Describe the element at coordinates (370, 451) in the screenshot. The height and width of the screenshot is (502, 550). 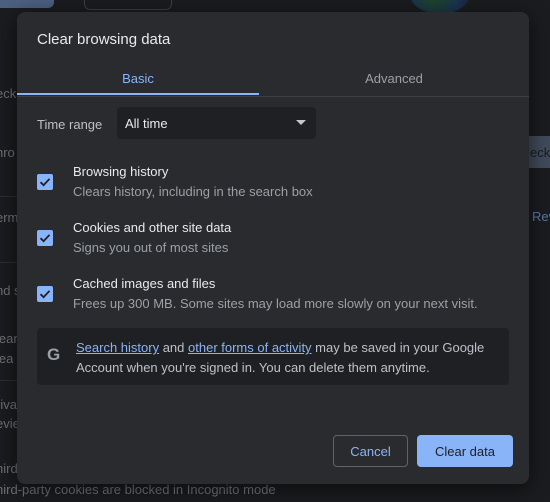
I see `cancel-button: Cancel` at that location.